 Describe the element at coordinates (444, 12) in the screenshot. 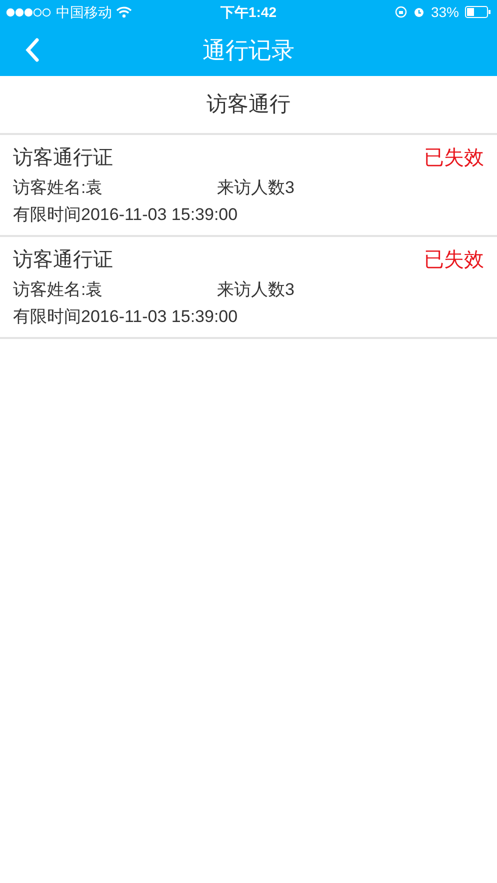

I see `battery-percent: 33%` at that location.